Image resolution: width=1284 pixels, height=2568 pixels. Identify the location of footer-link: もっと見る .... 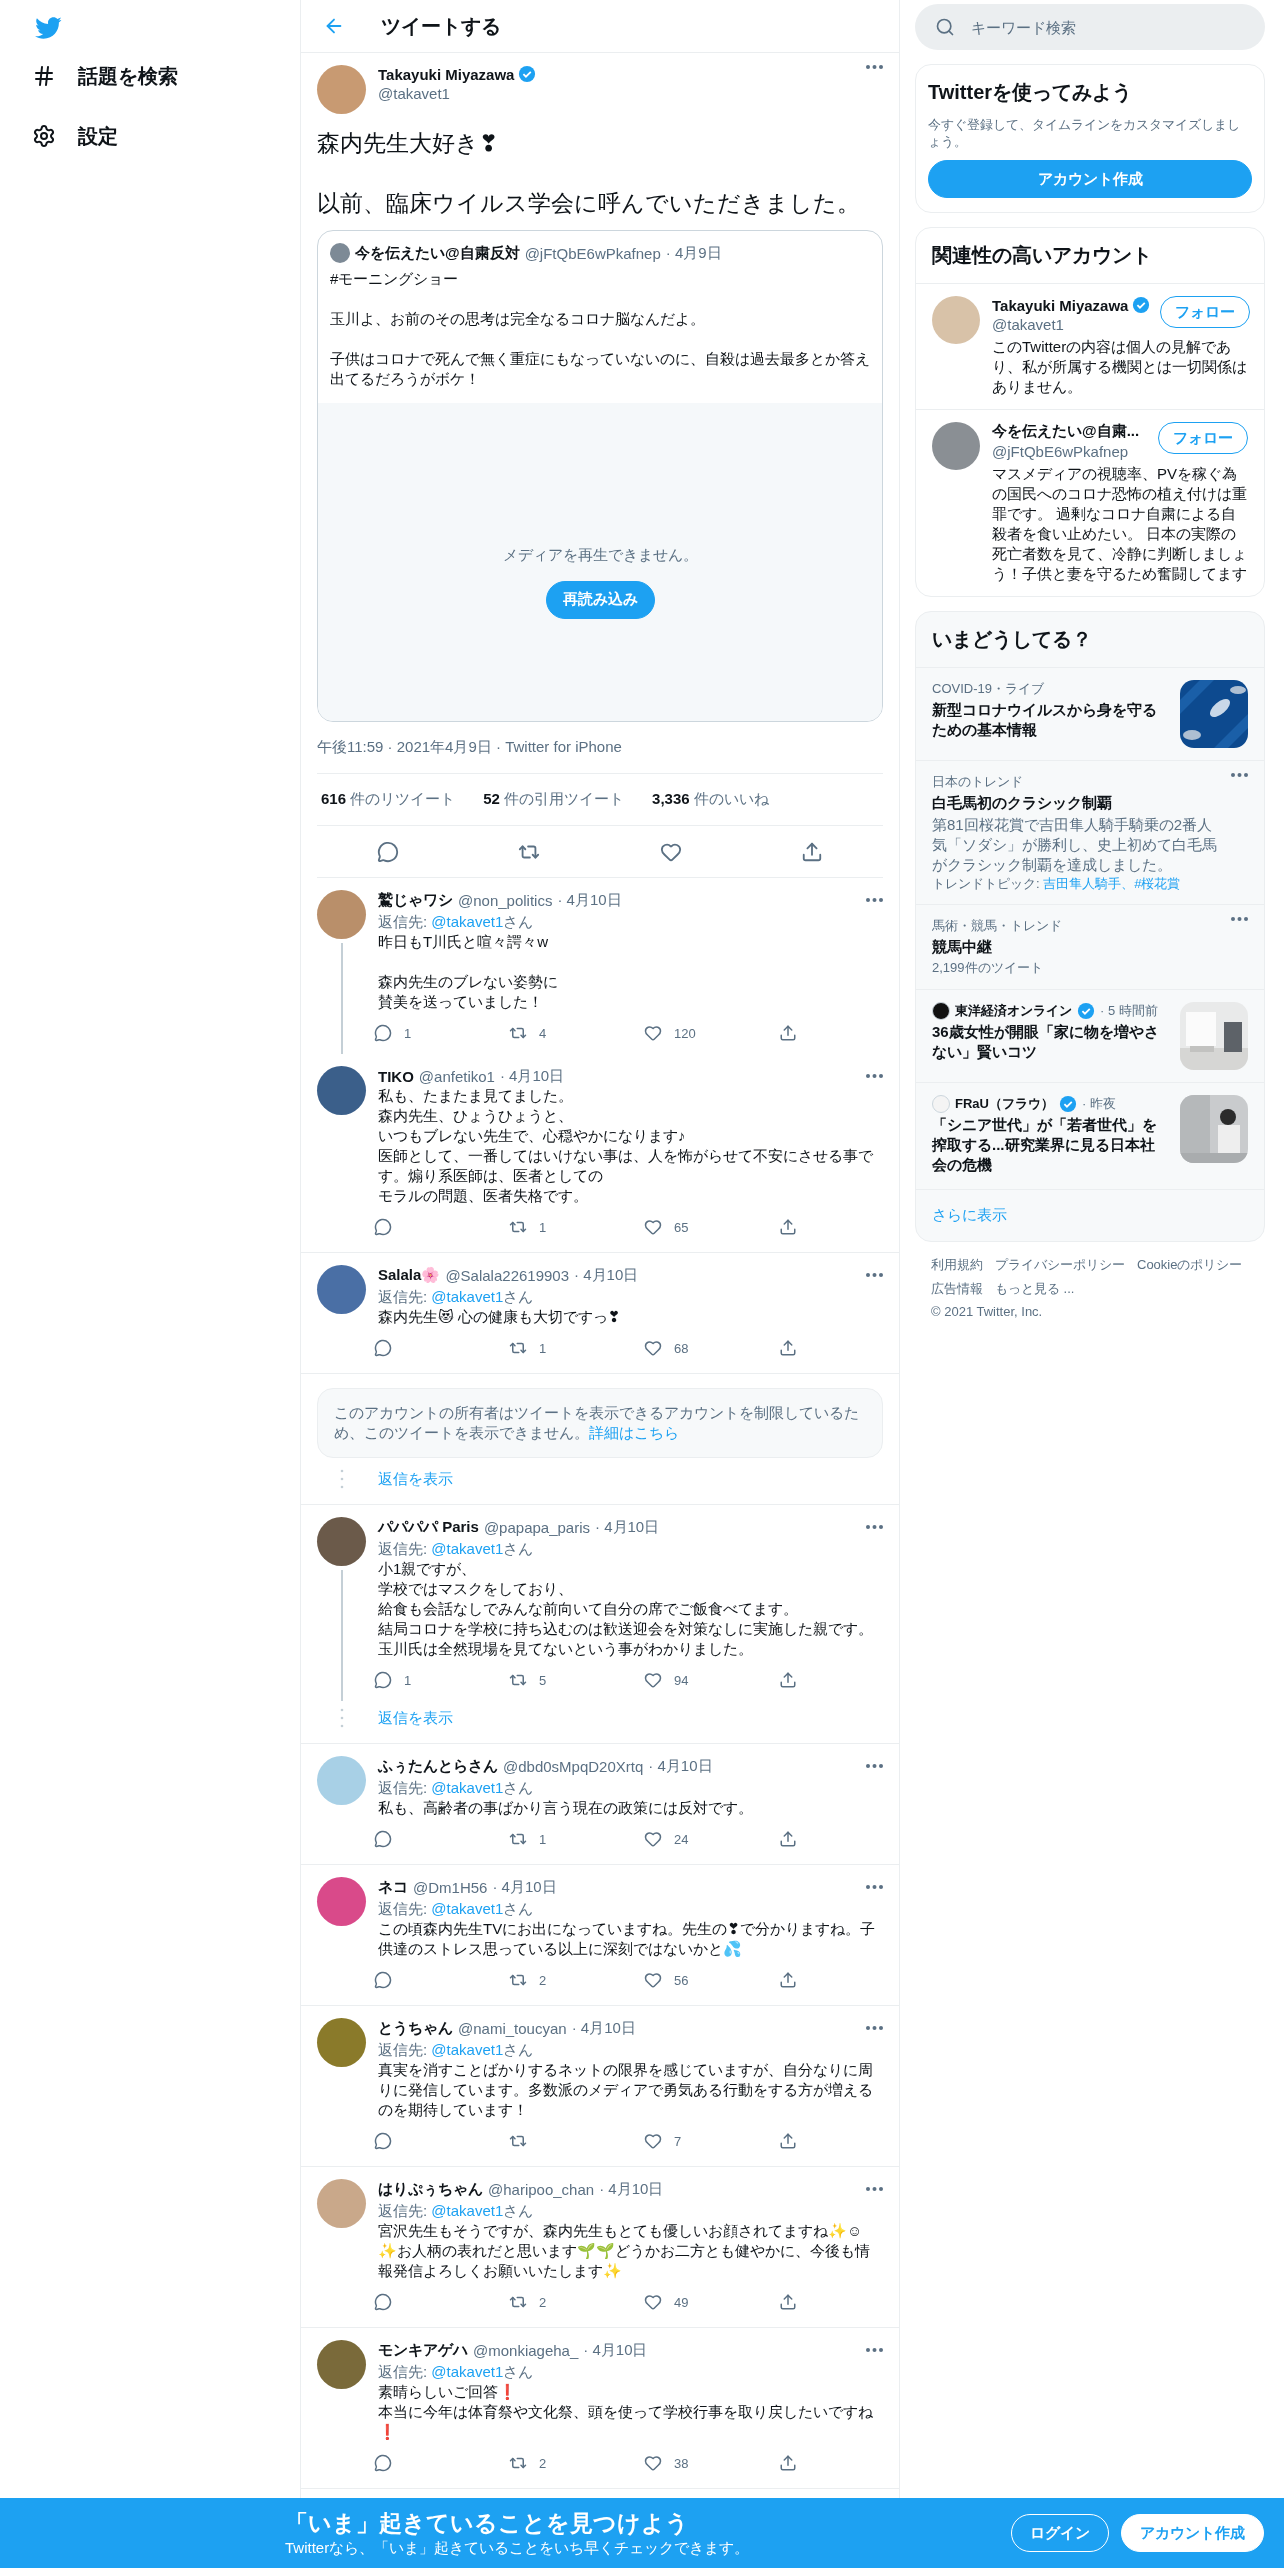
(1035, 1289).